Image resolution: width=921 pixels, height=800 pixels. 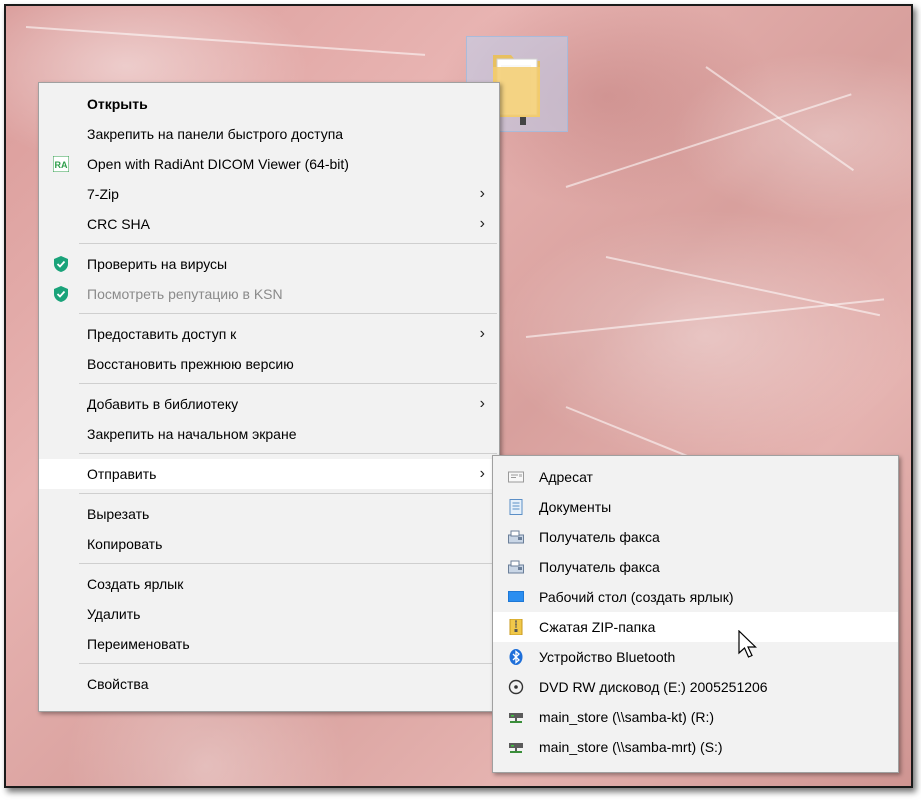 What do you see at coordinates (516, 507) in the screenshot?
I see `documents-icon` at bounding box center [516, 507].